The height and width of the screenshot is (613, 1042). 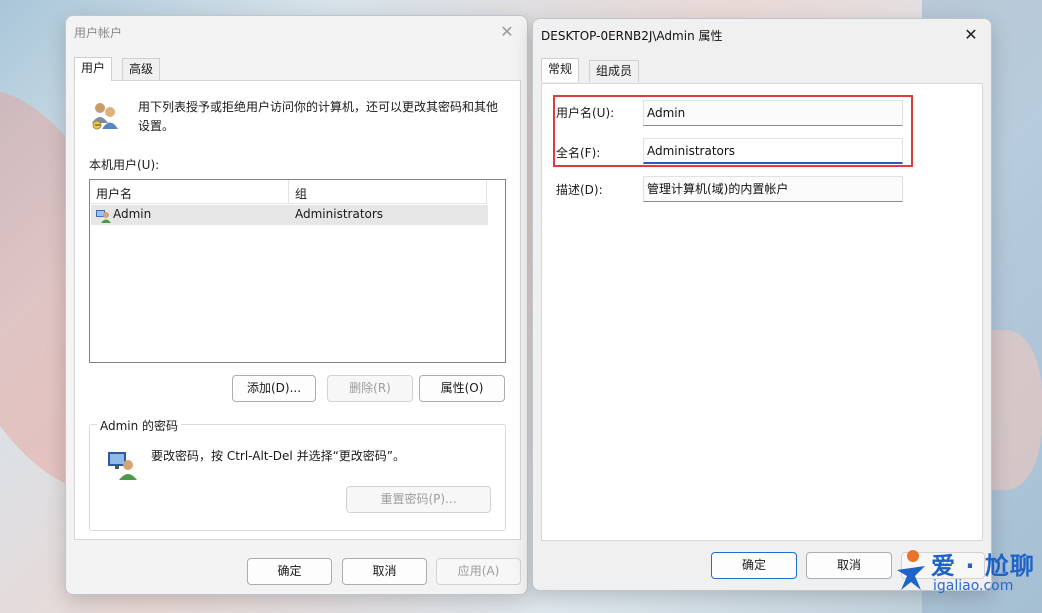 What do you see at coordinates (98, 33) in the screenshot?
I see `window-title: 用户帐户` at bounding box center [98, 33].